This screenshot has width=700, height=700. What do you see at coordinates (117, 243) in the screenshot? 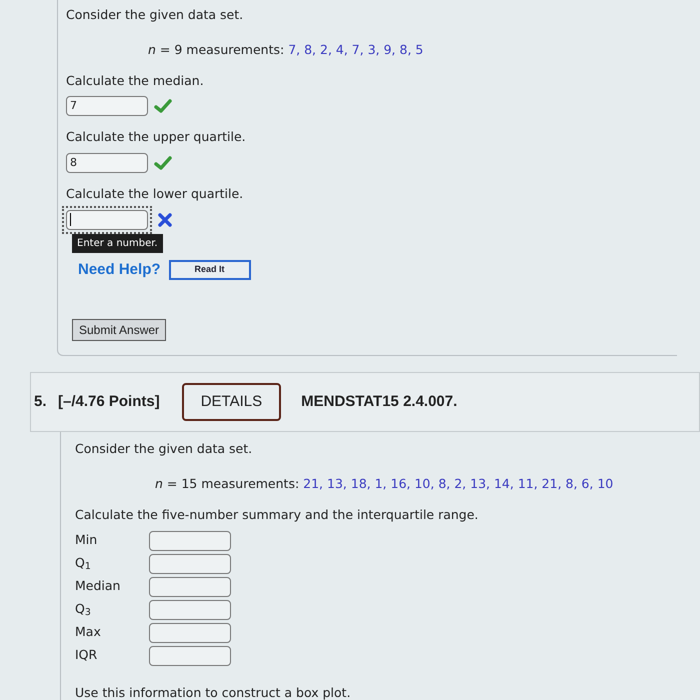
I see `tooltip: Enter a number.` at bounding box center [117, 243].